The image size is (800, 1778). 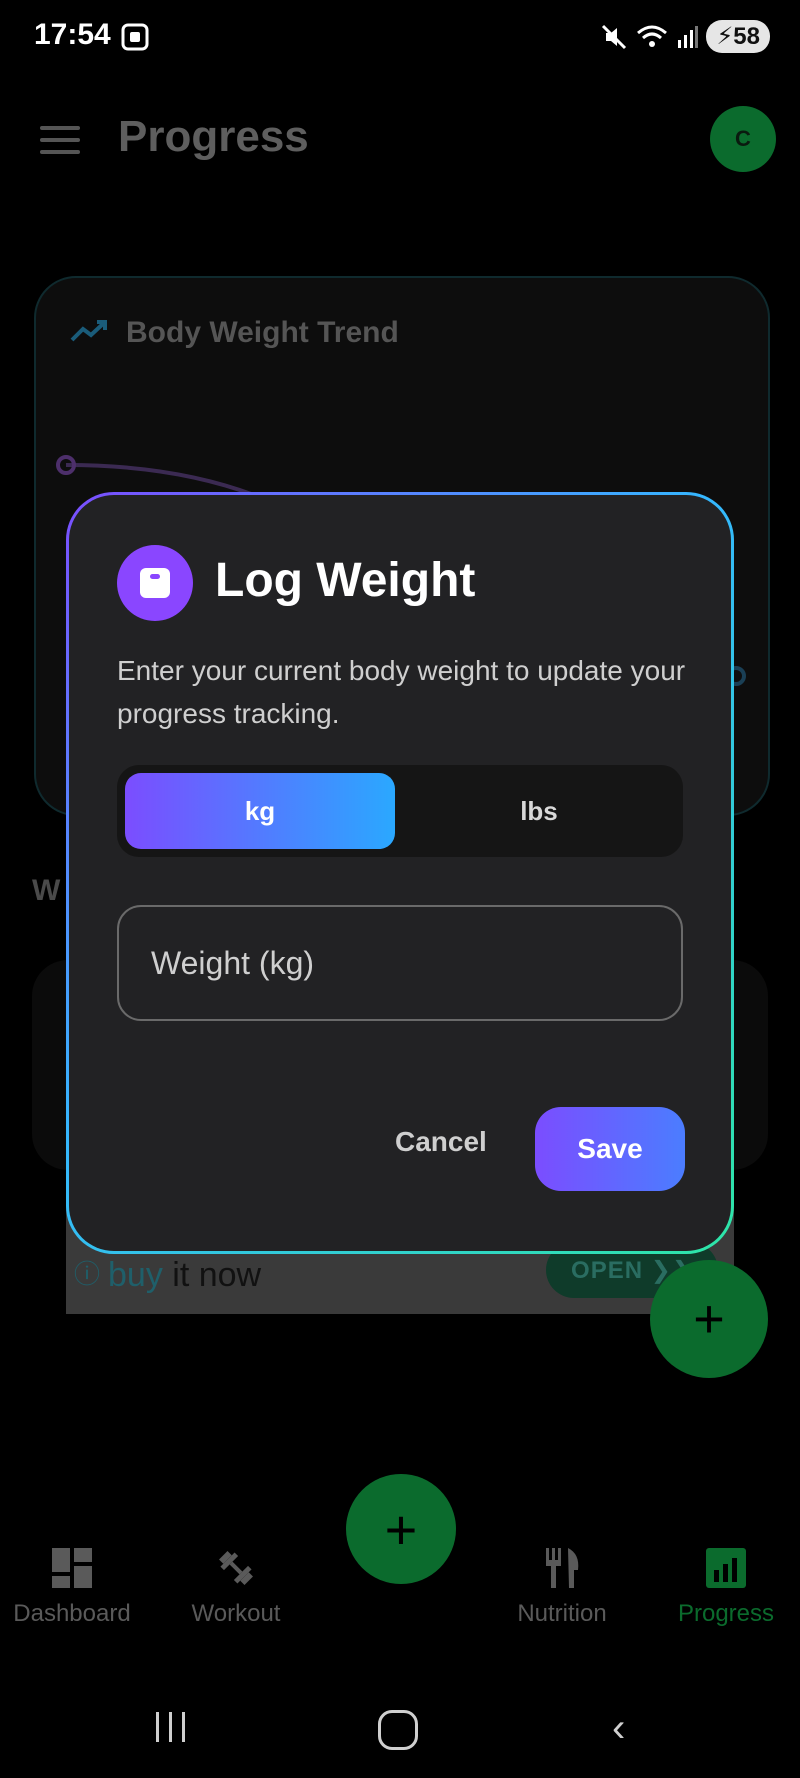 I want to click on center-add-button: +, so click(x=401, y=1529).